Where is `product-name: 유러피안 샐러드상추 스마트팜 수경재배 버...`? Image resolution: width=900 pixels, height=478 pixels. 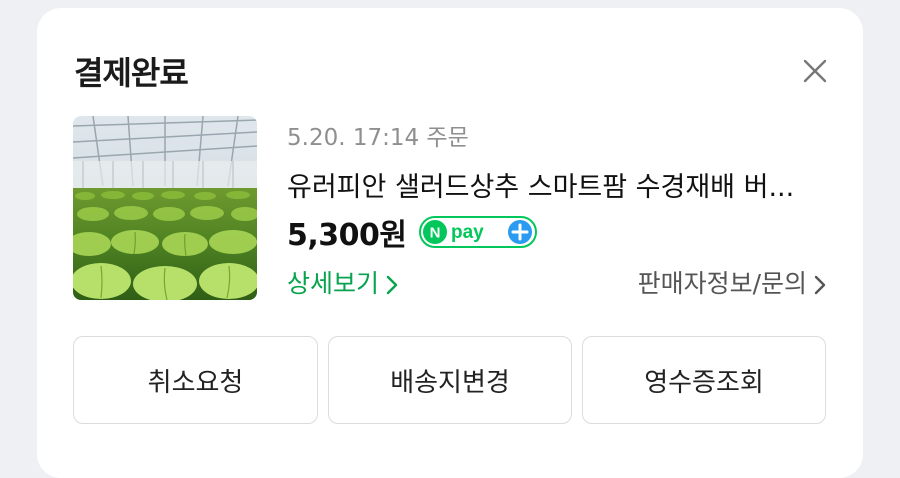
product-name: 유러피안 샐러드상추 스마트팜 수경재배 버... is located at coordinates (557, 184).